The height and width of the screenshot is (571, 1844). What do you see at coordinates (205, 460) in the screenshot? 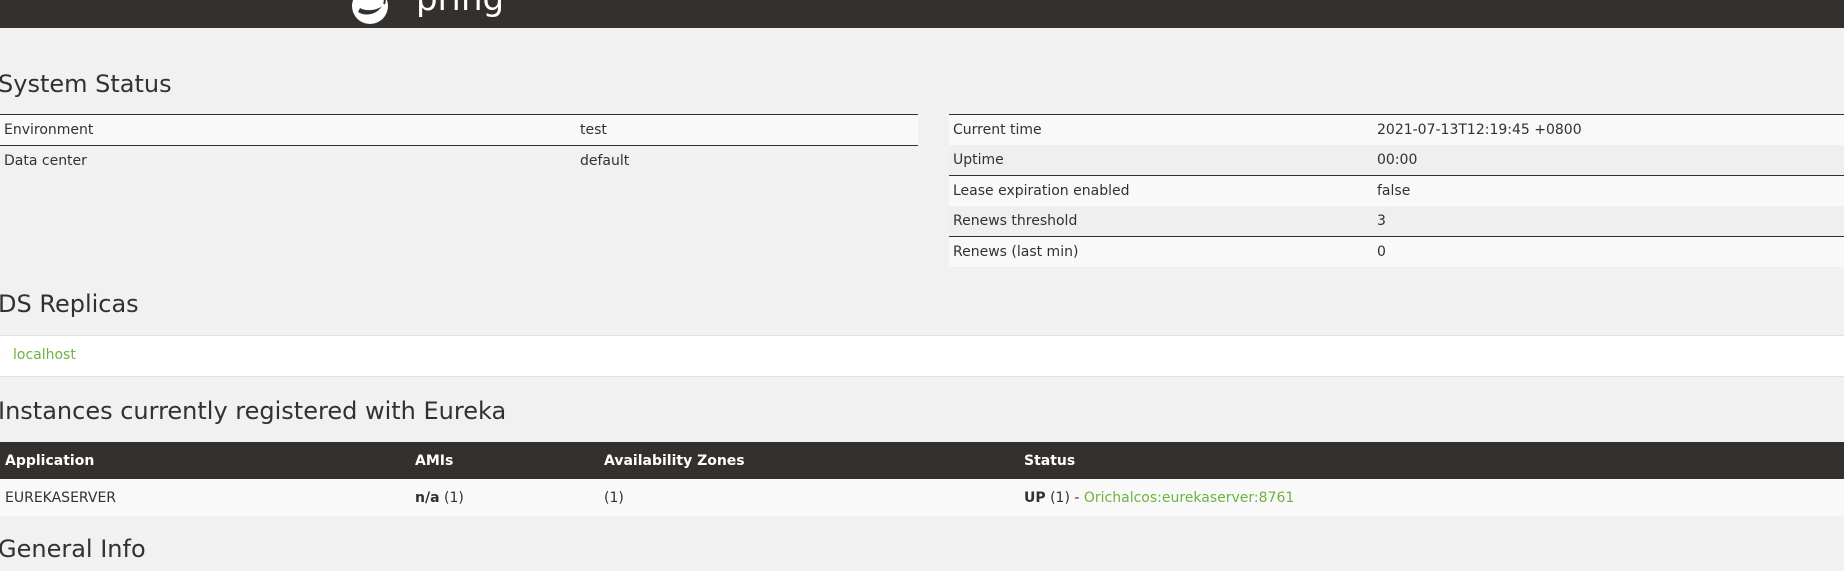
I see `column-header-application: Application` at bounding box center [205, 460].